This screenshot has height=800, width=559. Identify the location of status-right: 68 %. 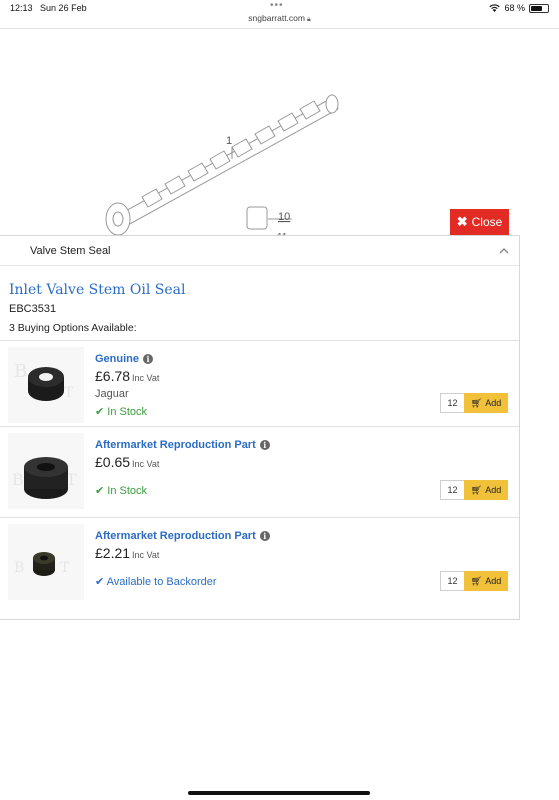
(519, 8).